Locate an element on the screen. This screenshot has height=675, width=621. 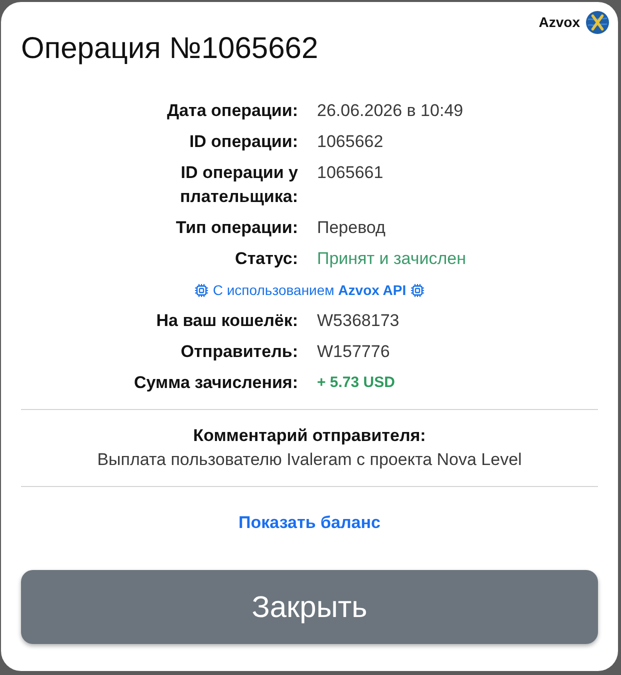
field-label: Дата операции: is located at coordinates (232, 111).